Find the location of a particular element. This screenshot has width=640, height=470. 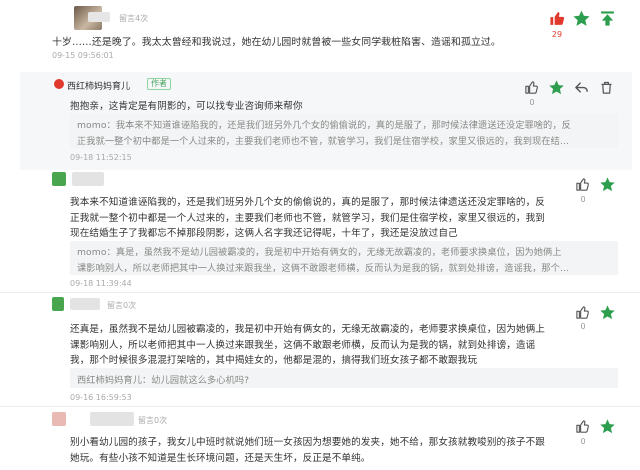

like-icon is located at coordinates (557, 18).